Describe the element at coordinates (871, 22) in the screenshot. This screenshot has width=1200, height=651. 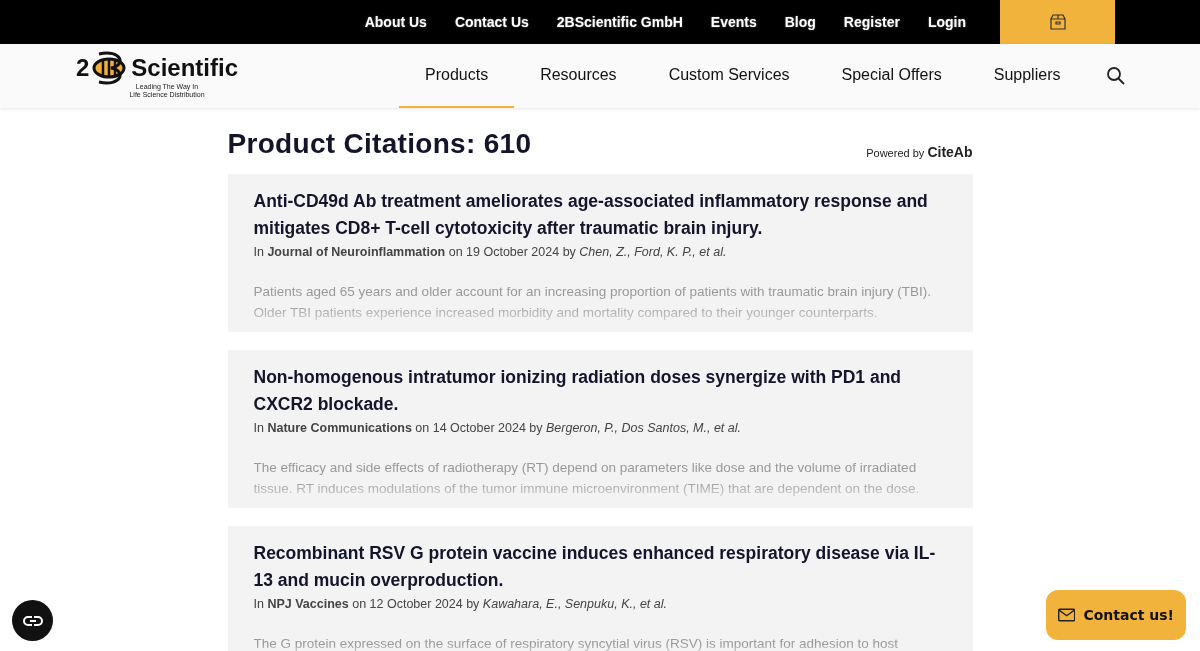
I see `top-link: Register` at that location.